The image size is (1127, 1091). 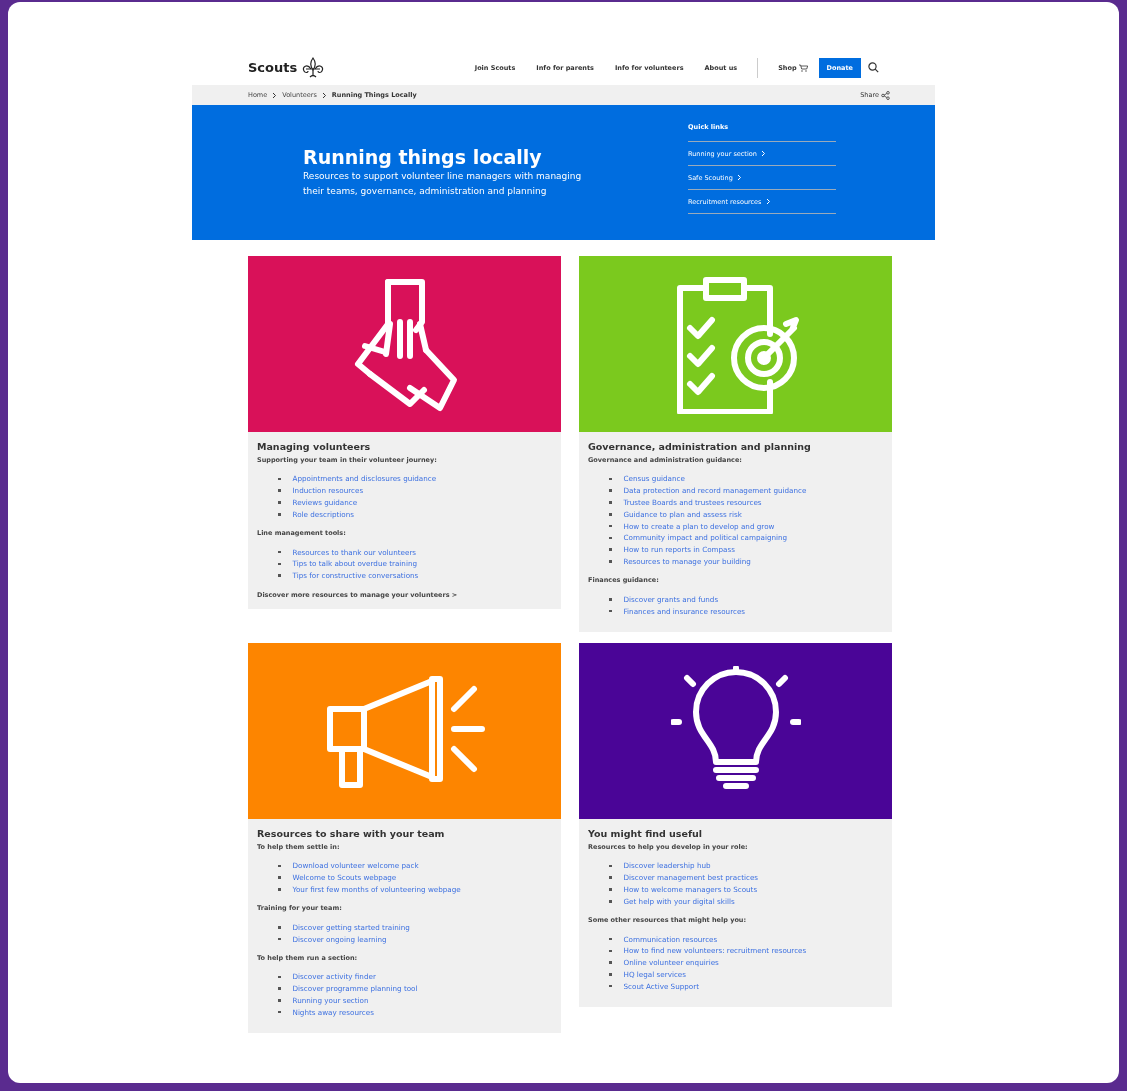 What do you see at coordinates (700, 446) in the screenshot?
I see `card-title: Governance, administration and planning` at bounding box center [700, 446].